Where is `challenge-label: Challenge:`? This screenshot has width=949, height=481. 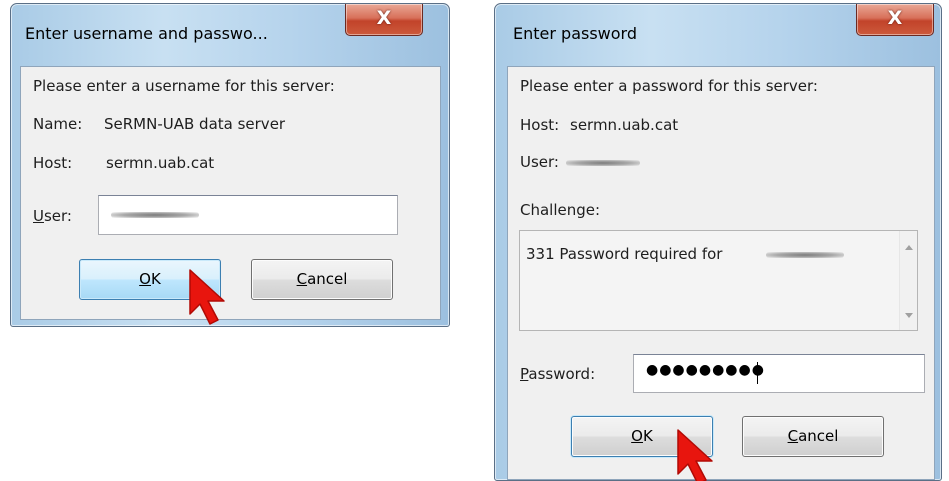
challenge-label: Challenge: is located at coordinates (560, 210).